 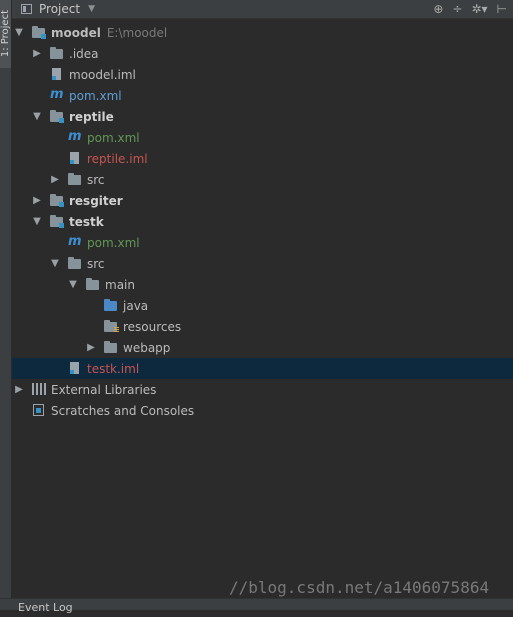 What do you see at coordinates (91, 116) in the screenshot?
I see `tree-node-label: reptile` at bounding box center [91, 116].